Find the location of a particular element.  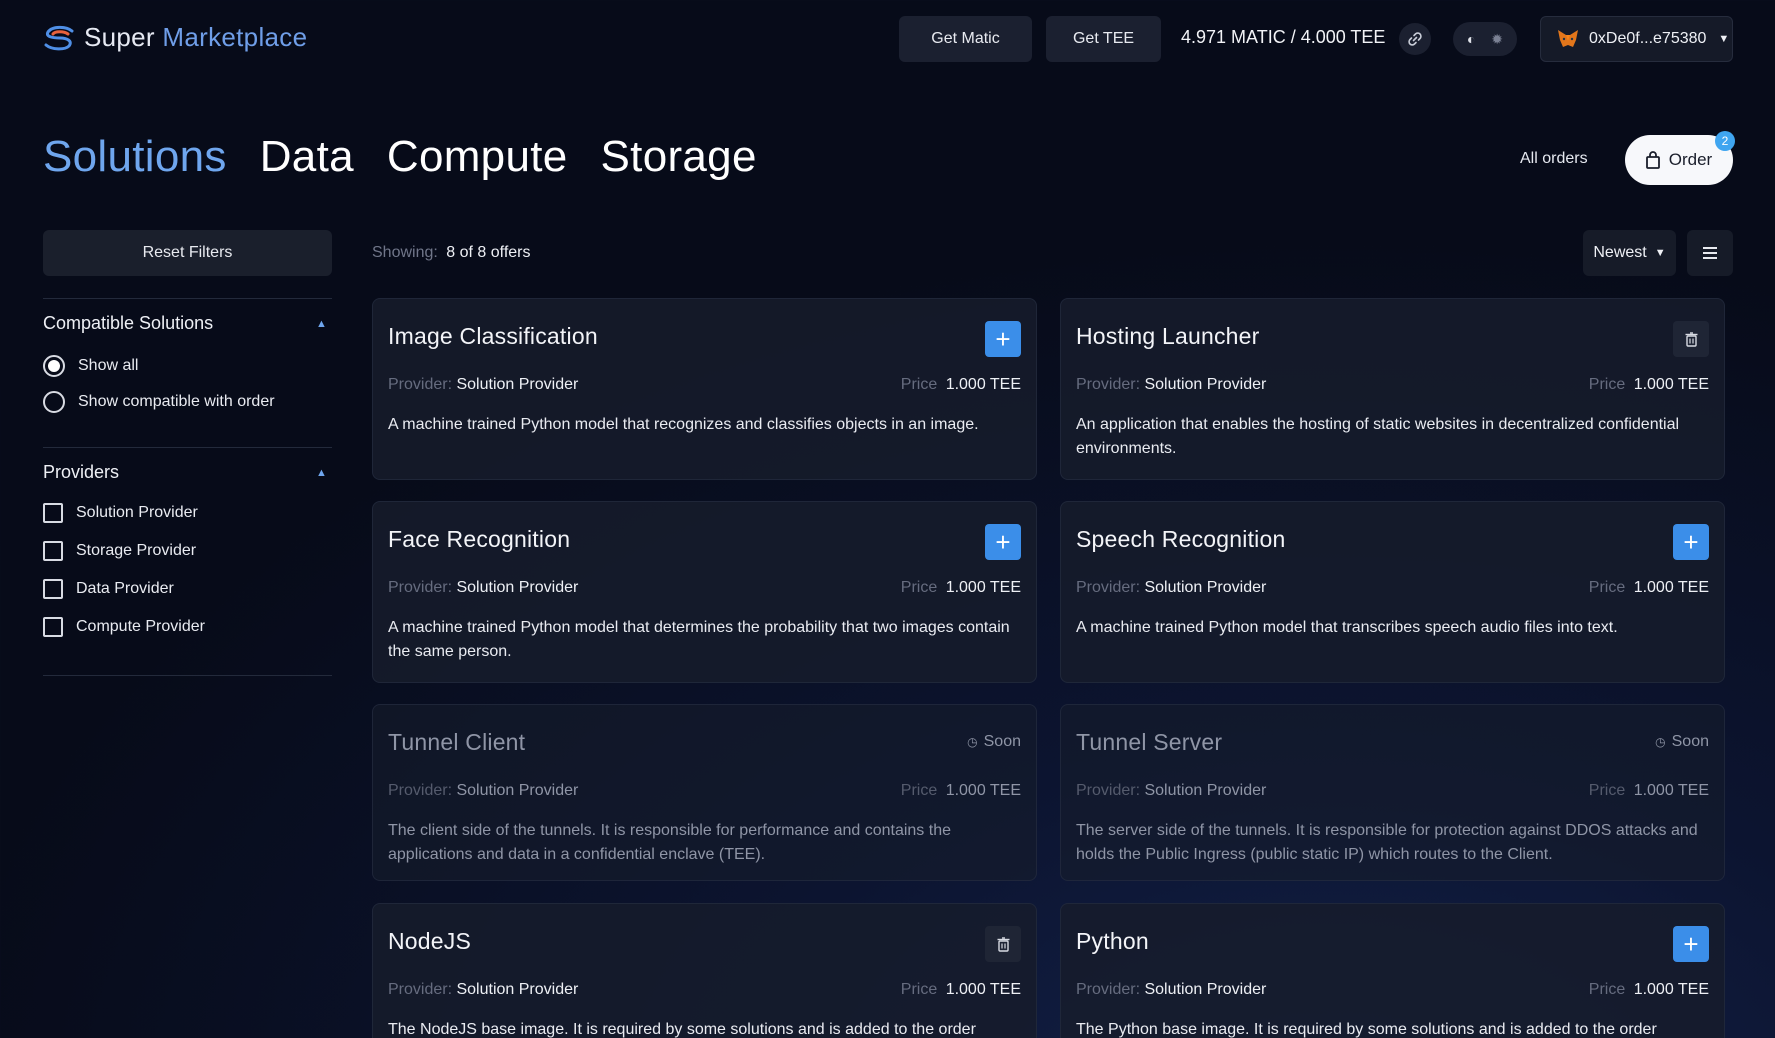

radio-label: Show all is located at coordinates (108, 365).